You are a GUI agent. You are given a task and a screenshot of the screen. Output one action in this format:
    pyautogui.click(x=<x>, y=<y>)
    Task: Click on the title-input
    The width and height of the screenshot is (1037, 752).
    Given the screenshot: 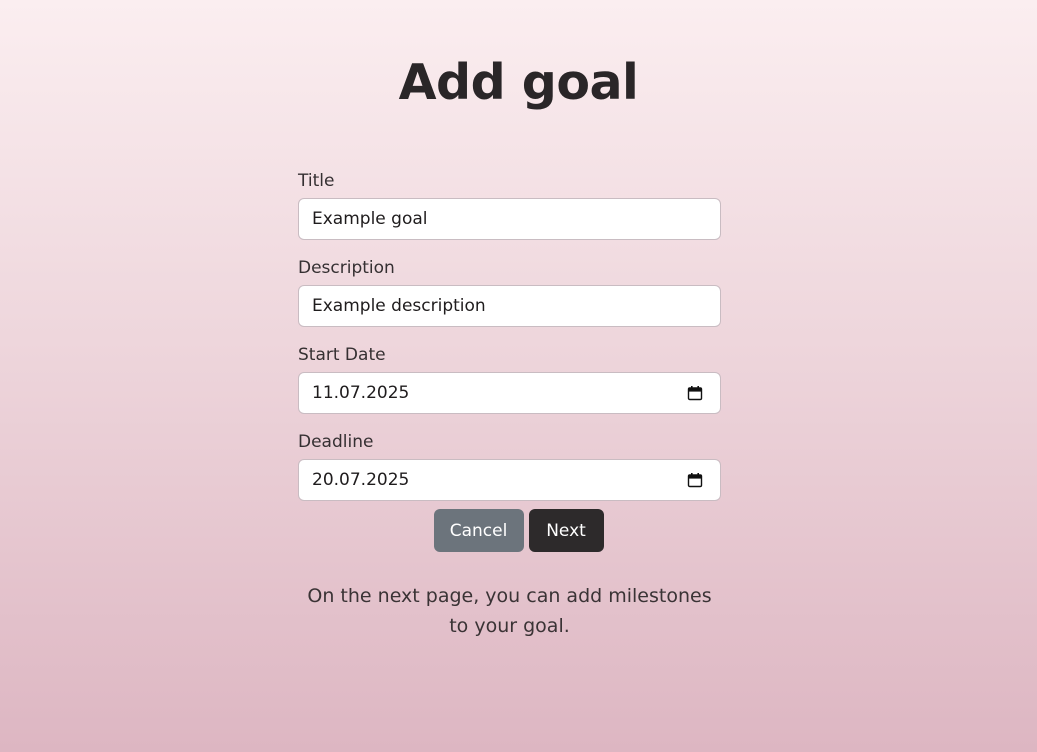 What is the action you would take?
    pyautogui.click(x=509, y=219)
    